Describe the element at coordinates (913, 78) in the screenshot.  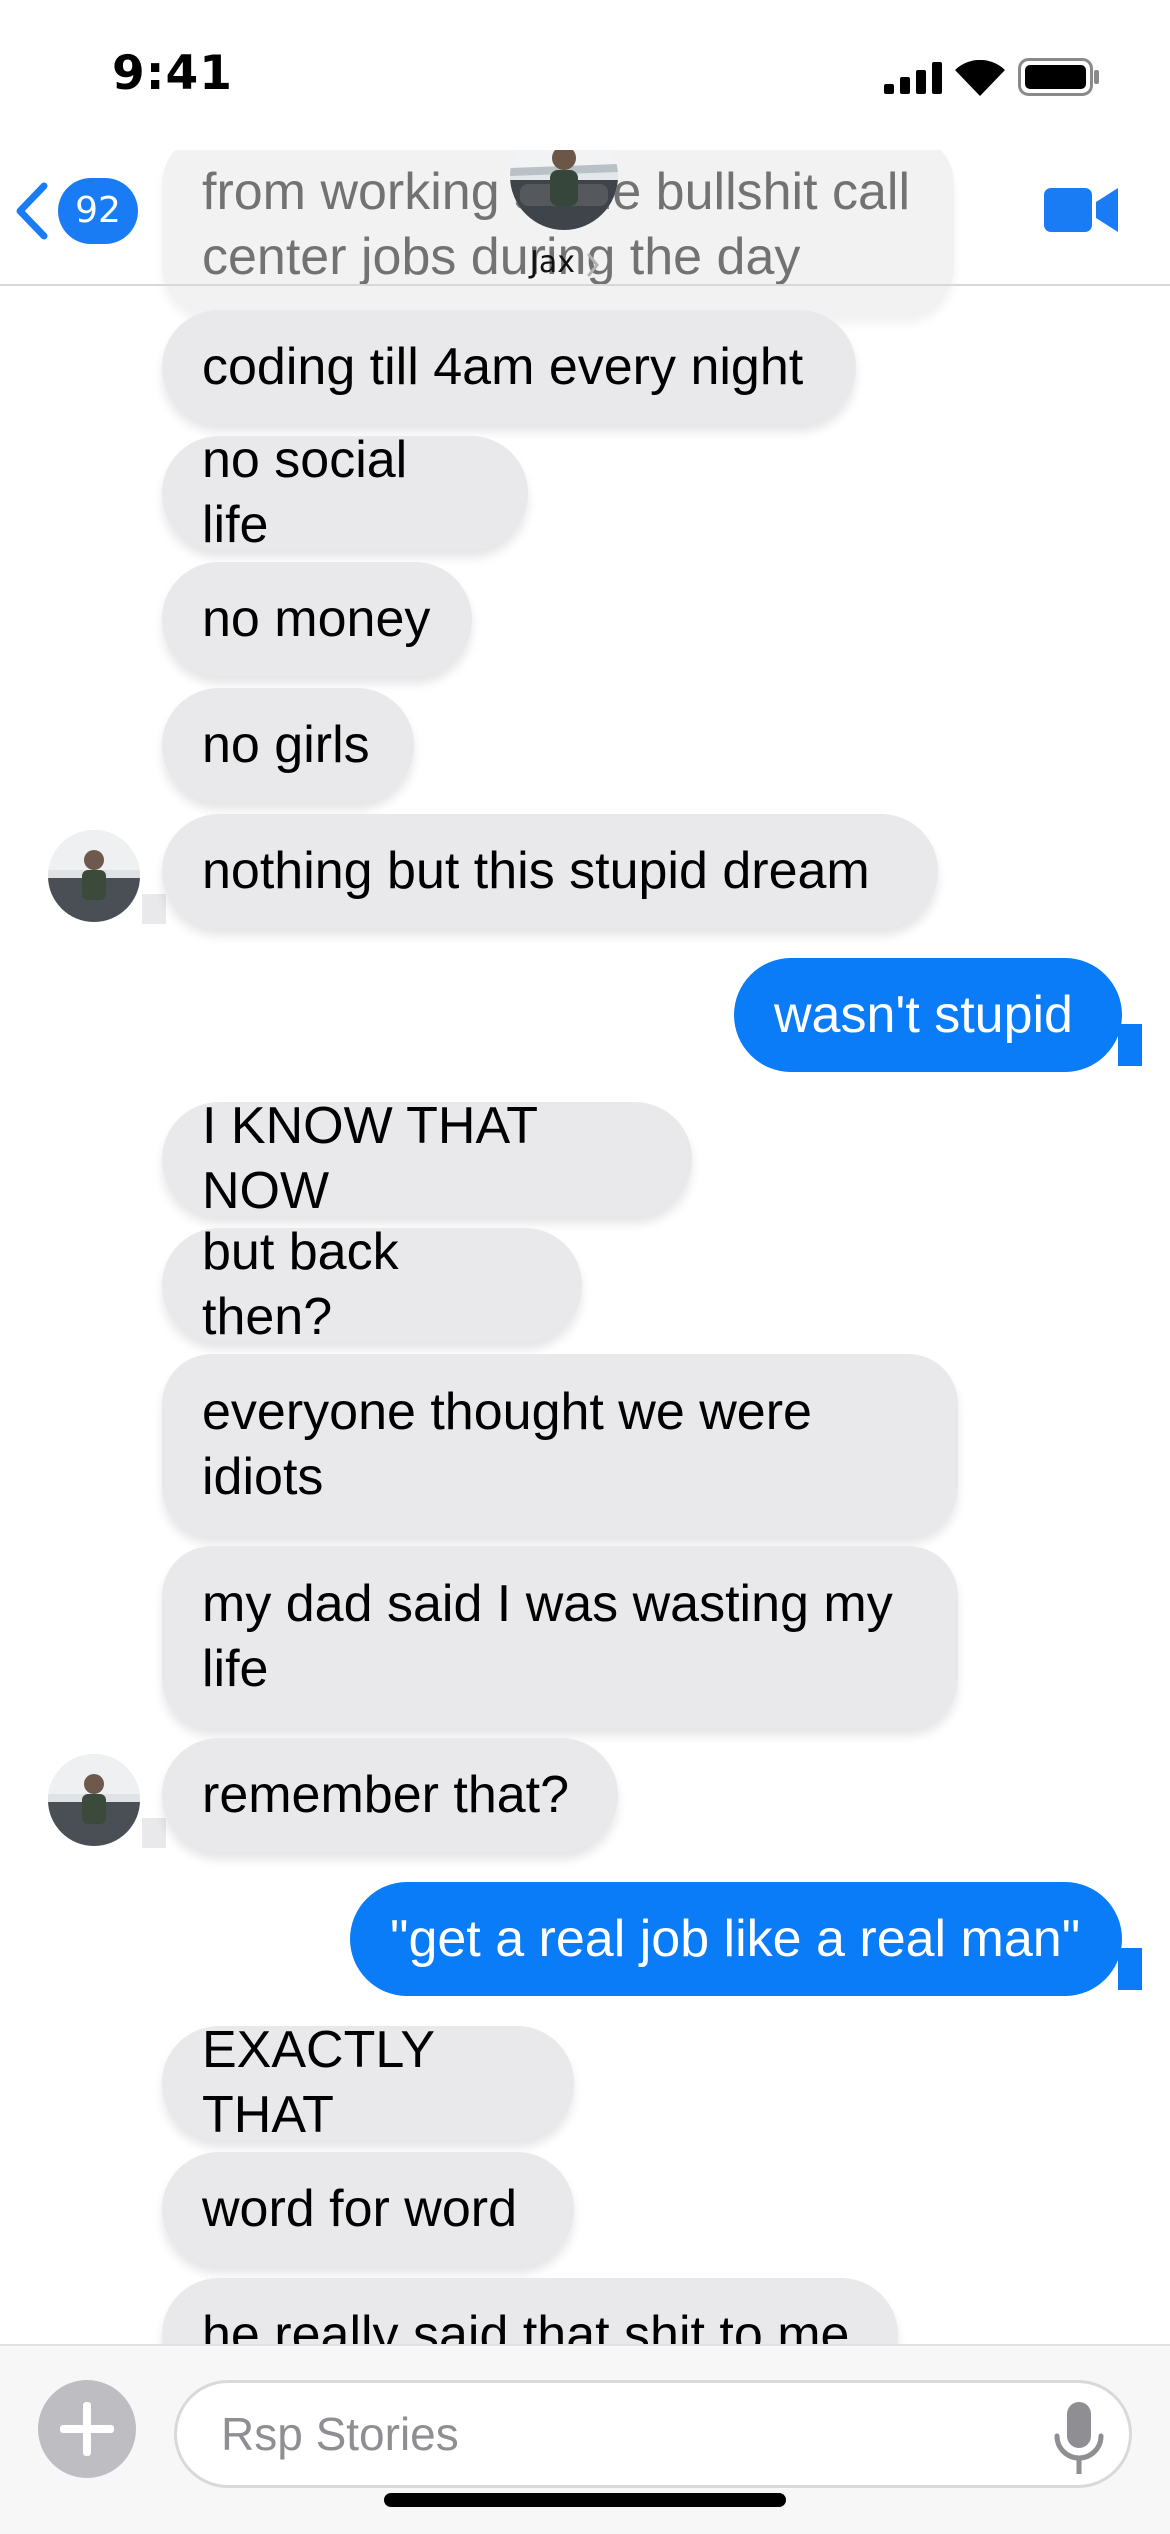
I see `signal-icon` at that location.